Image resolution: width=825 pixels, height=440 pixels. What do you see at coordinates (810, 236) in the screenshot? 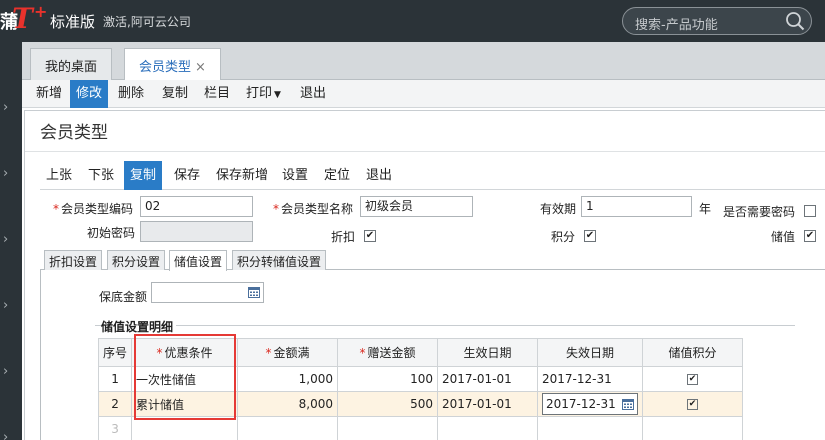
I see `stored-value-checkbox: ✔` at bounding box center [810, 236].